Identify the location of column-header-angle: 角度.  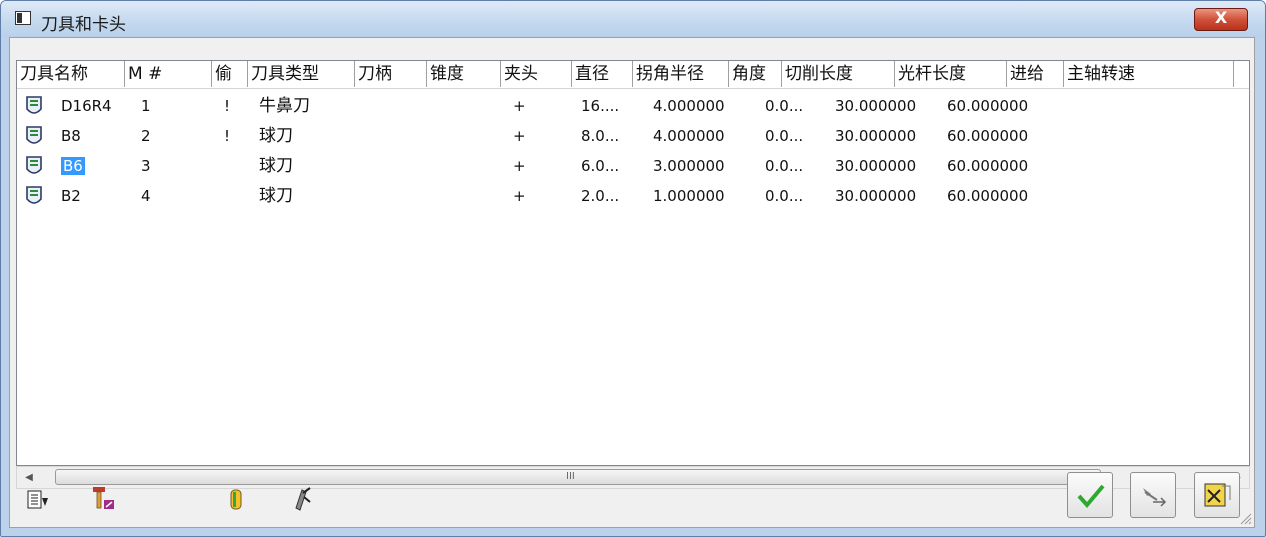
(755, 74).